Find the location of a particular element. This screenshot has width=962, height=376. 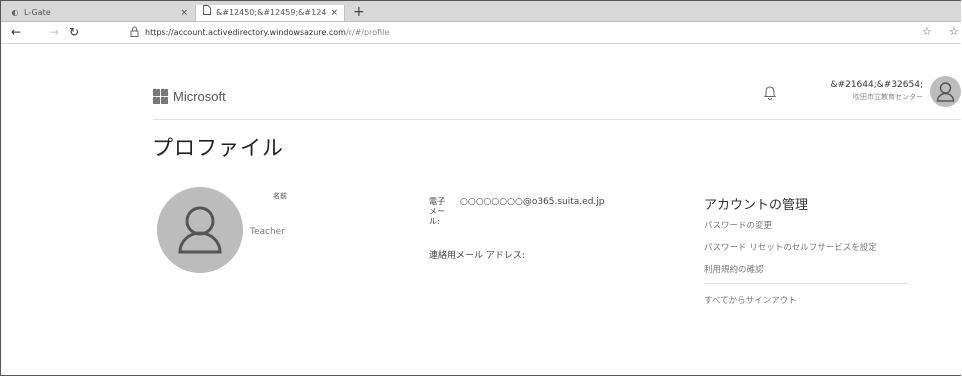

microsoft-logo: Microsoft is located at coordinates (189, 96).